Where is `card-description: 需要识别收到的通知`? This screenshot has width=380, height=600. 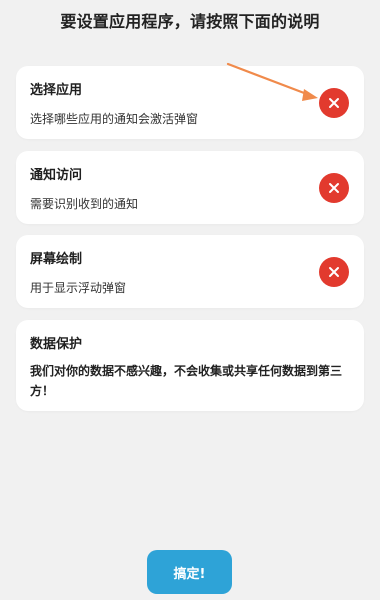
card-description: 需要识别收到的通知 is located at coordinates (84, 204).